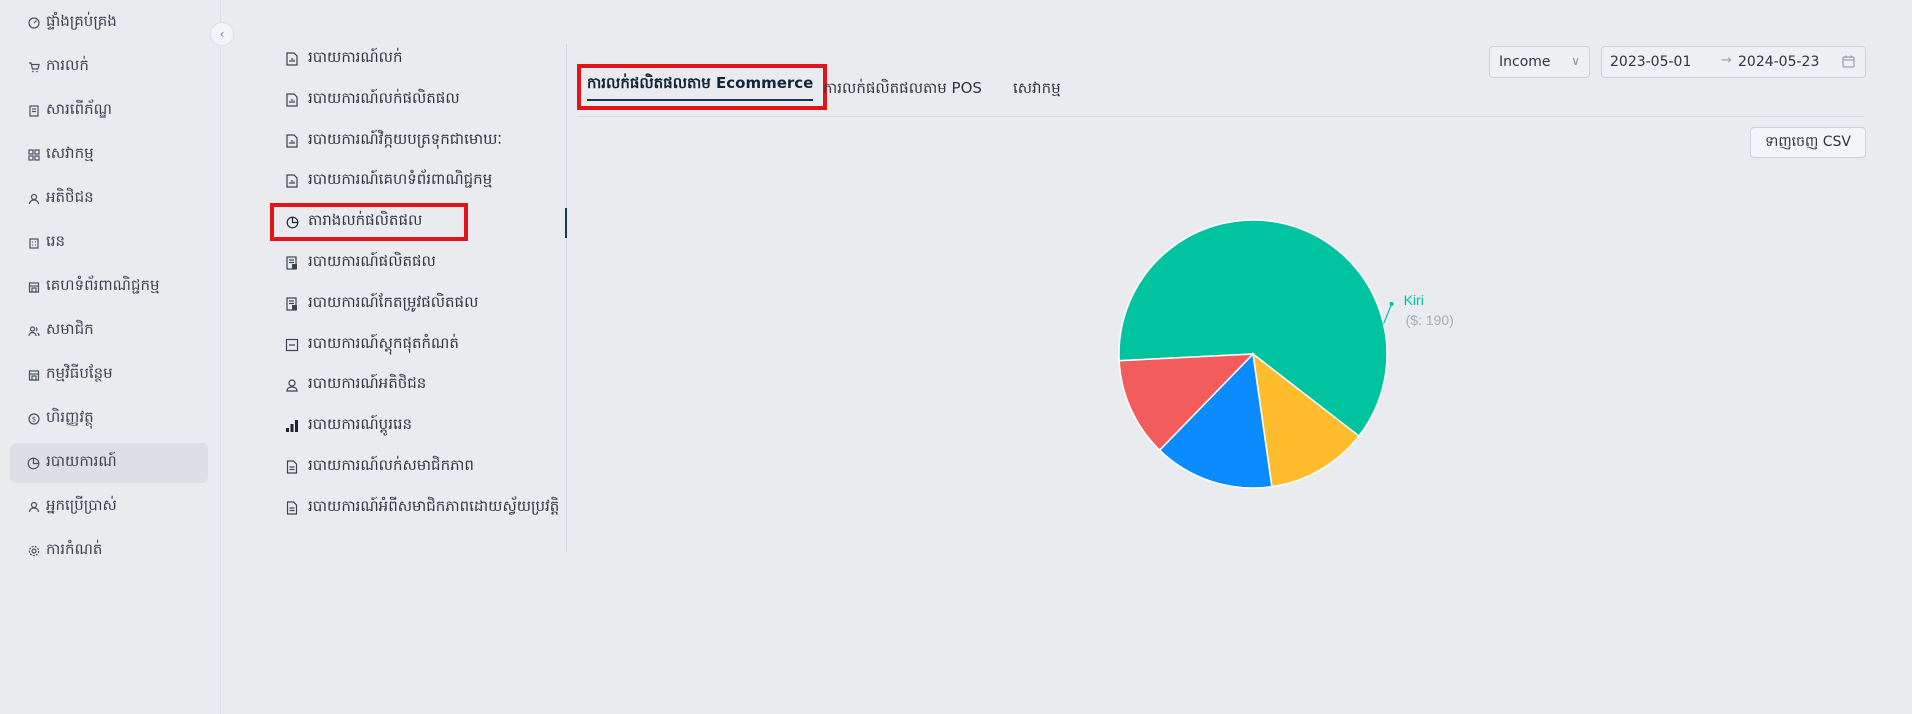 Image resolution: width=1912 pixels, height=714 pixels. Describe the element at coordinates (700, 83) in the screenshot. I see `tab-label: ការលក់ផលិតផលតាម Ecommerce` at that location.